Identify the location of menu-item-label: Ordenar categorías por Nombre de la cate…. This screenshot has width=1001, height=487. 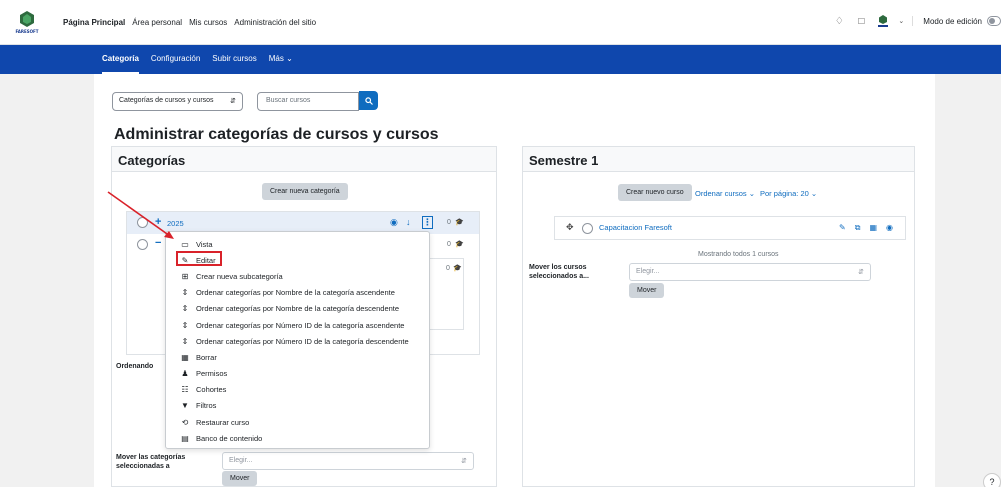
(298, 309).